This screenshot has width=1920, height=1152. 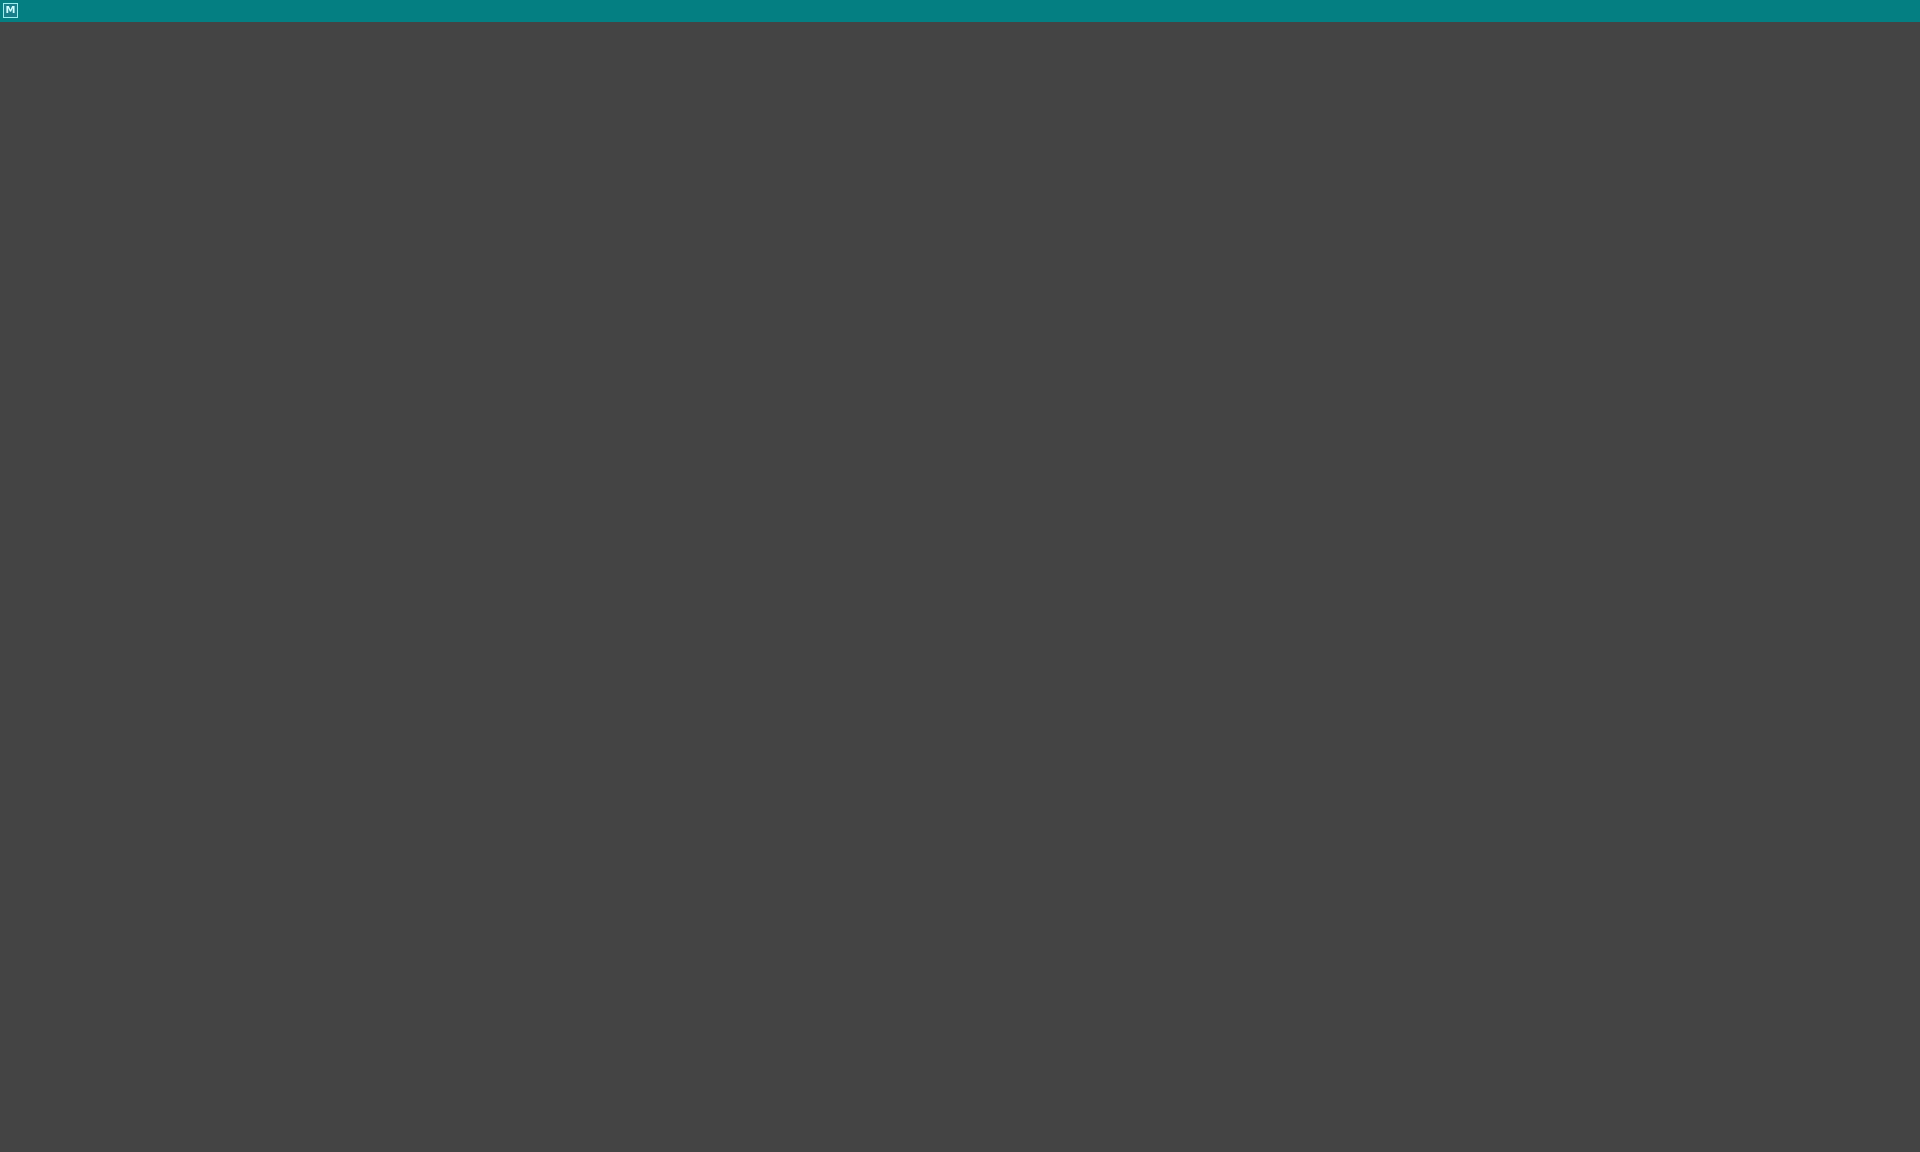 I want to click on maya-logo-icon: M, so click(x=10, y=10).